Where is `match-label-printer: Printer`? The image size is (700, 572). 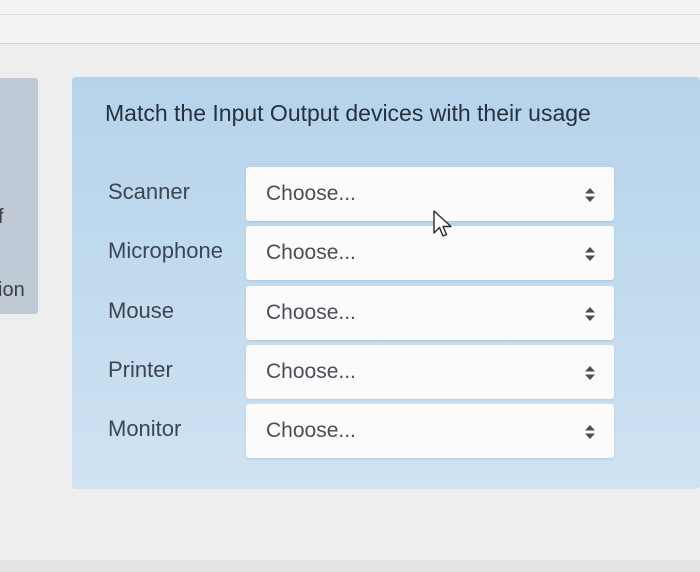 match-label-printer: Printer is located at coordinates (140, 369).